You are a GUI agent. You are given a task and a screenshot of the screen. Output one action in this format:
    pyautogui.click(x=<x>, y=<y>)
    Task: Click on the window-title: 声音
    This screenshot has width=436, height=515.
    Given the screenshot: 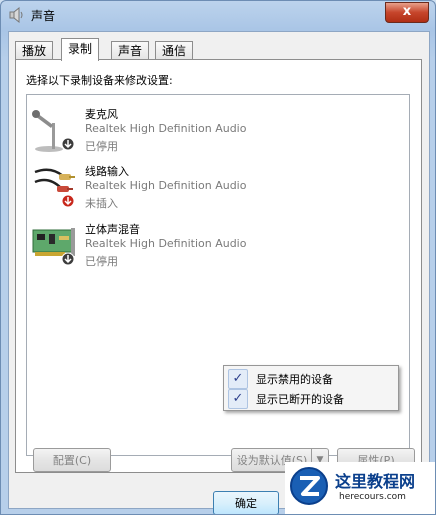 What is the action you would take?
    pyautogui.click(x=43, y=16)
    